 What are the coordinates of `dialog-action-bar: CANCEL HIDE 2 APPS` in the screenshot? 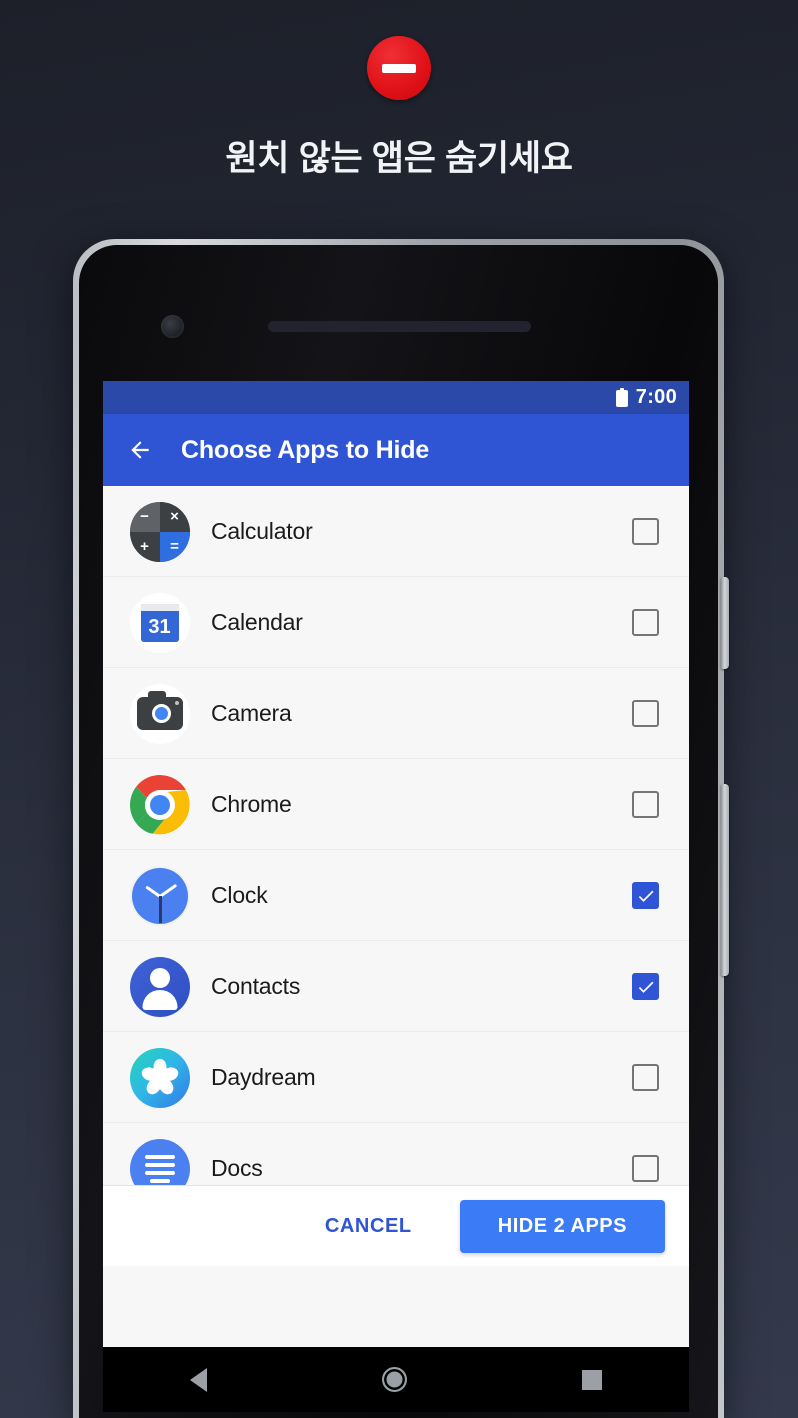 It's located at (396, 1225).